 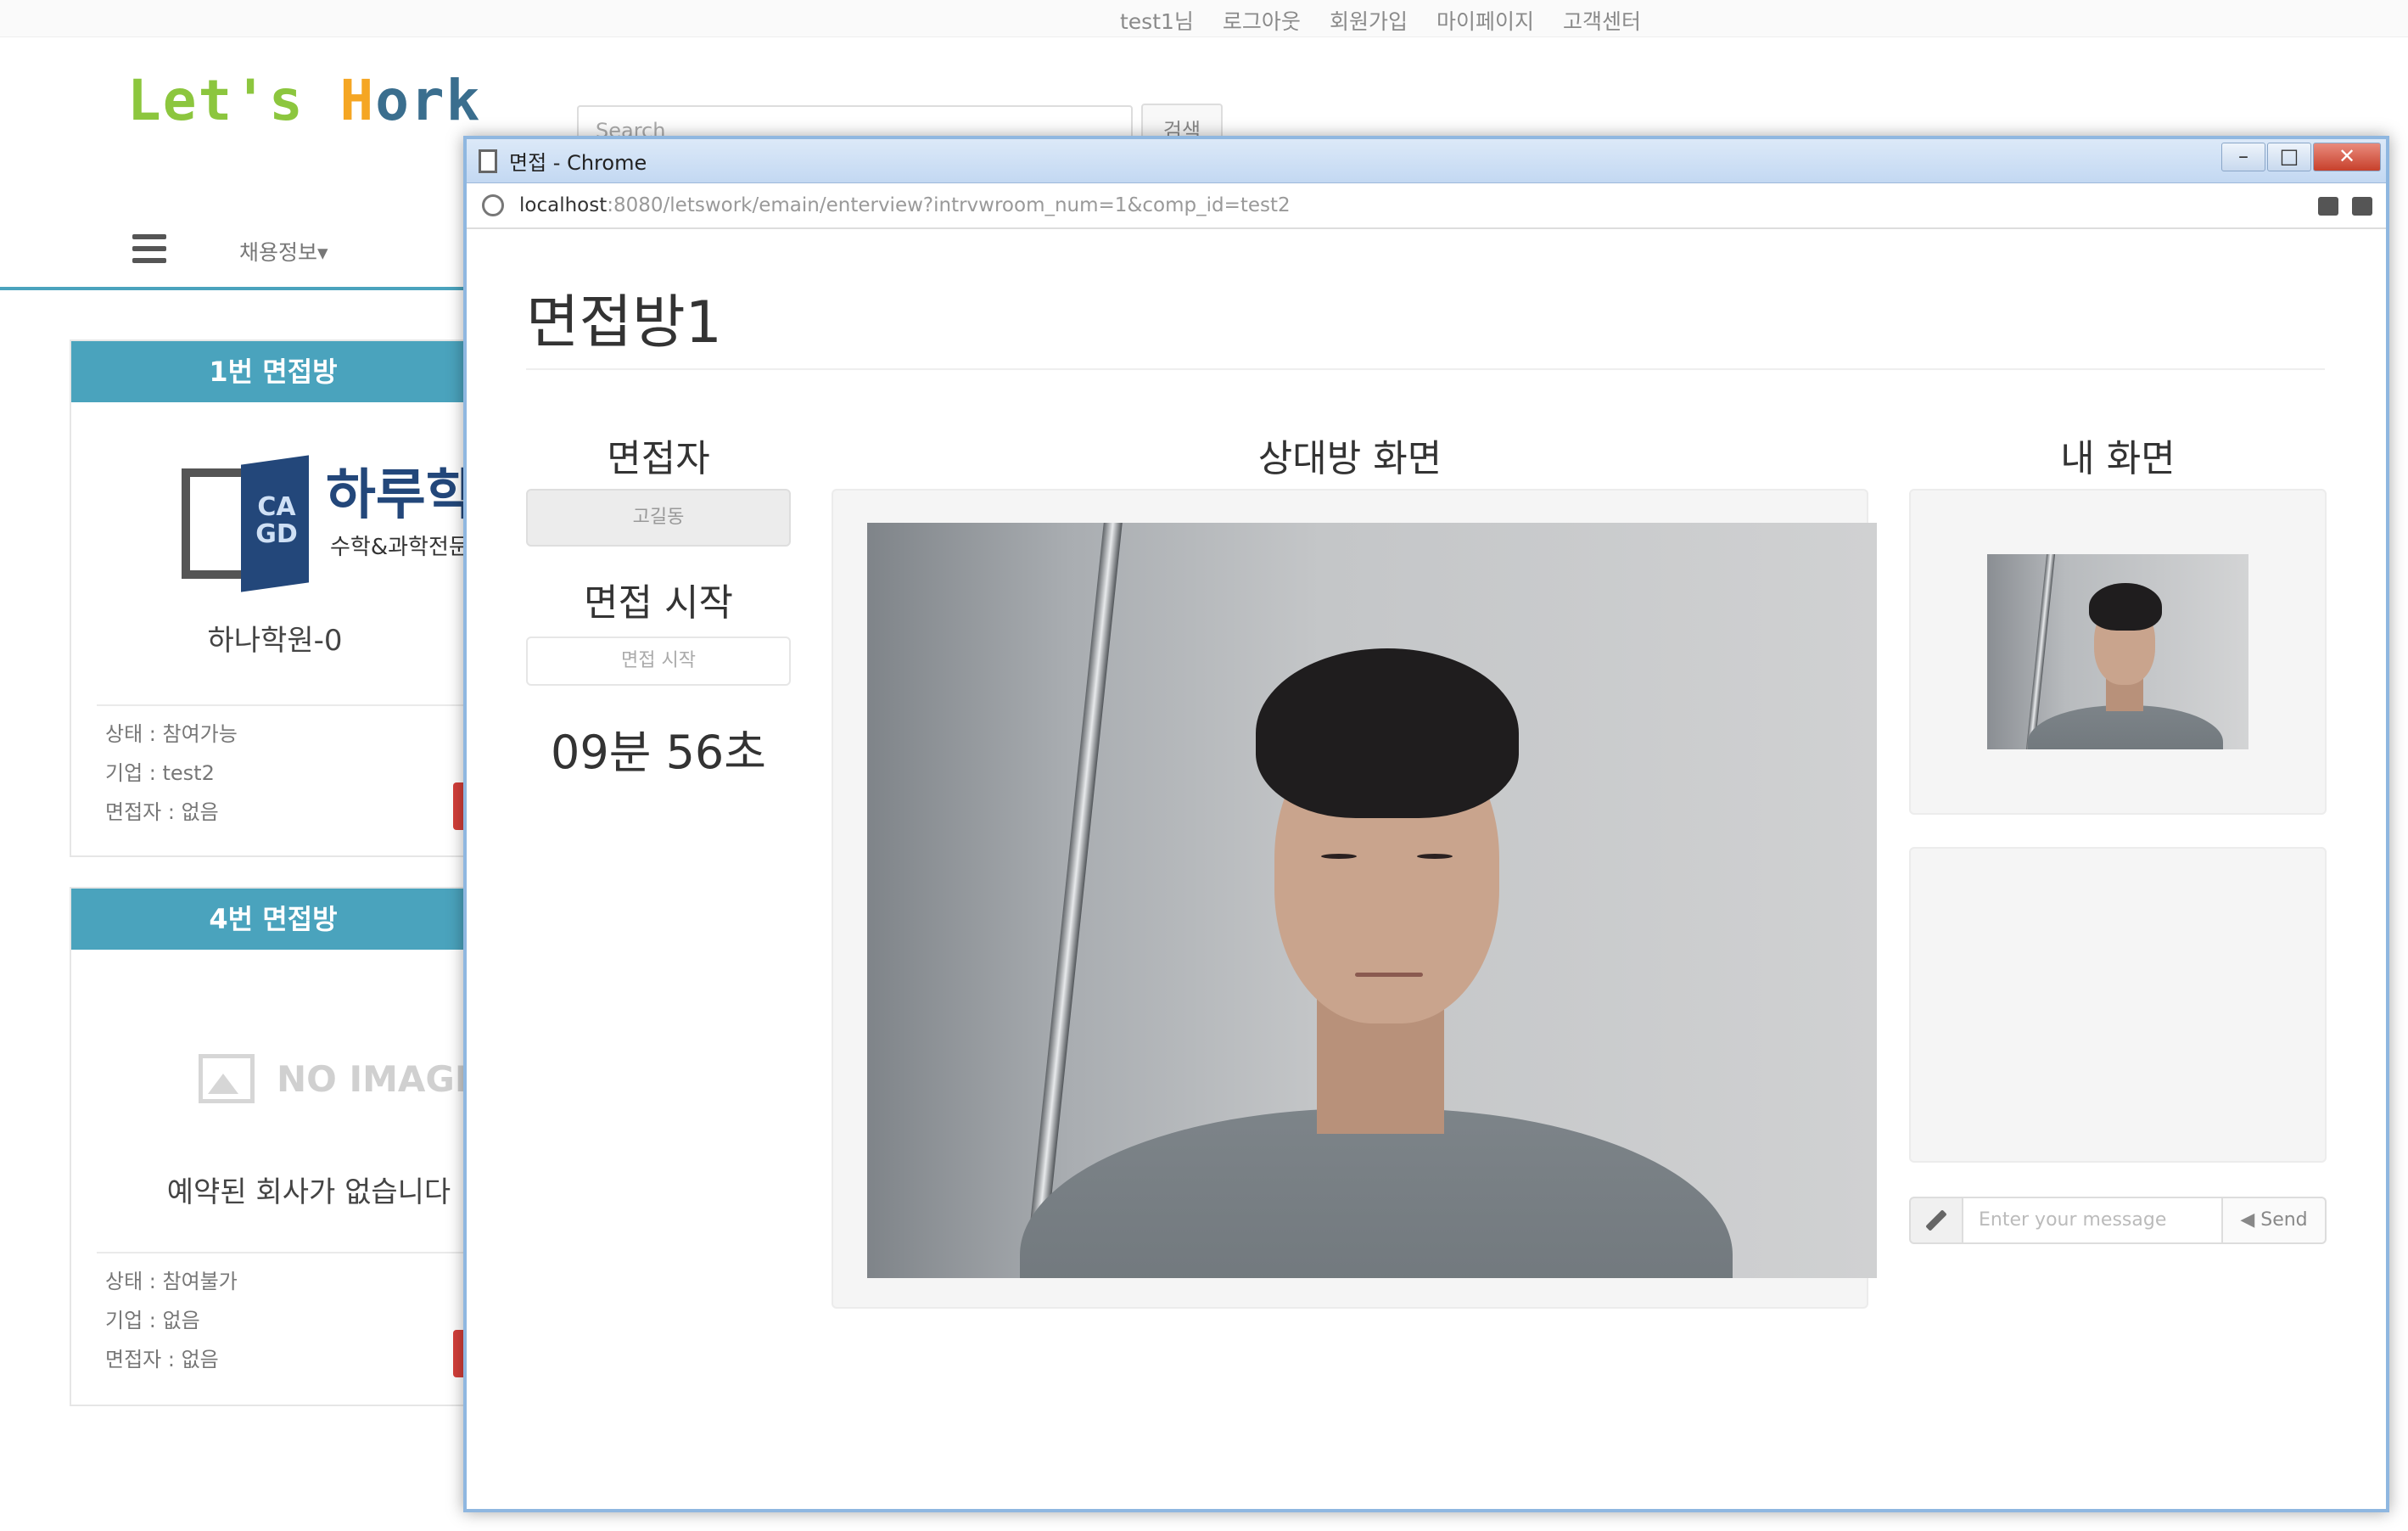 I want to click on top-link-user: test1님, so click(x=1157, y=20).